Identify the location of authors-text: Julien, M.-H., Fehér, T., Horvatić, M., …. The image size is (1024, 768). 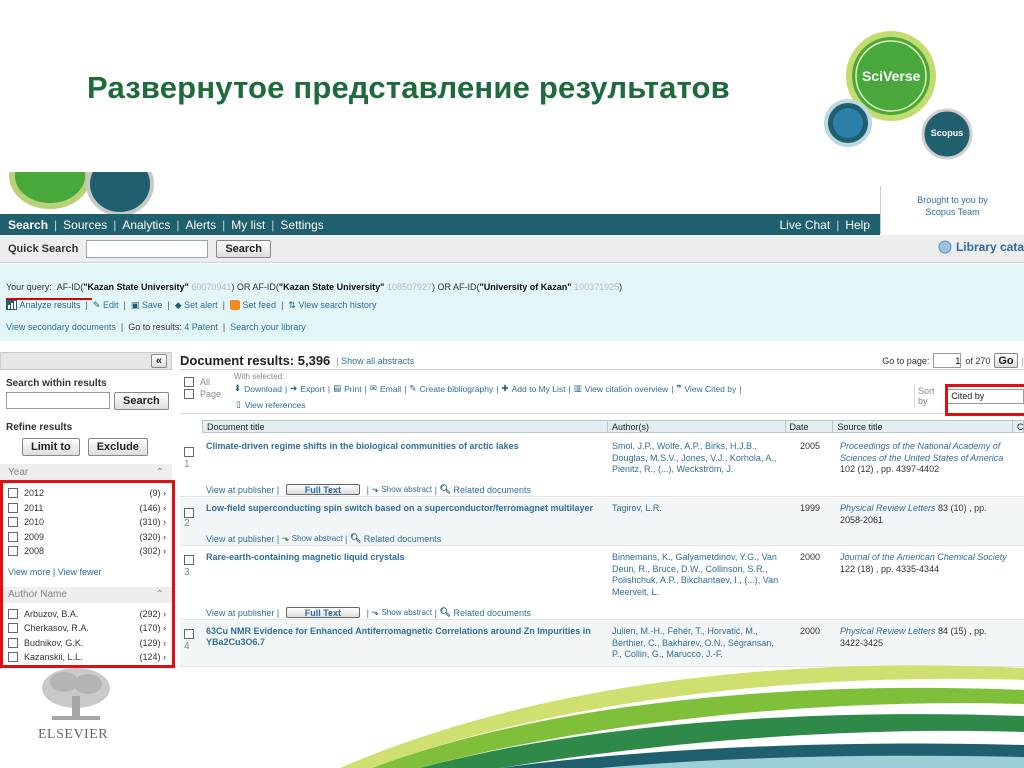
(698, 643).